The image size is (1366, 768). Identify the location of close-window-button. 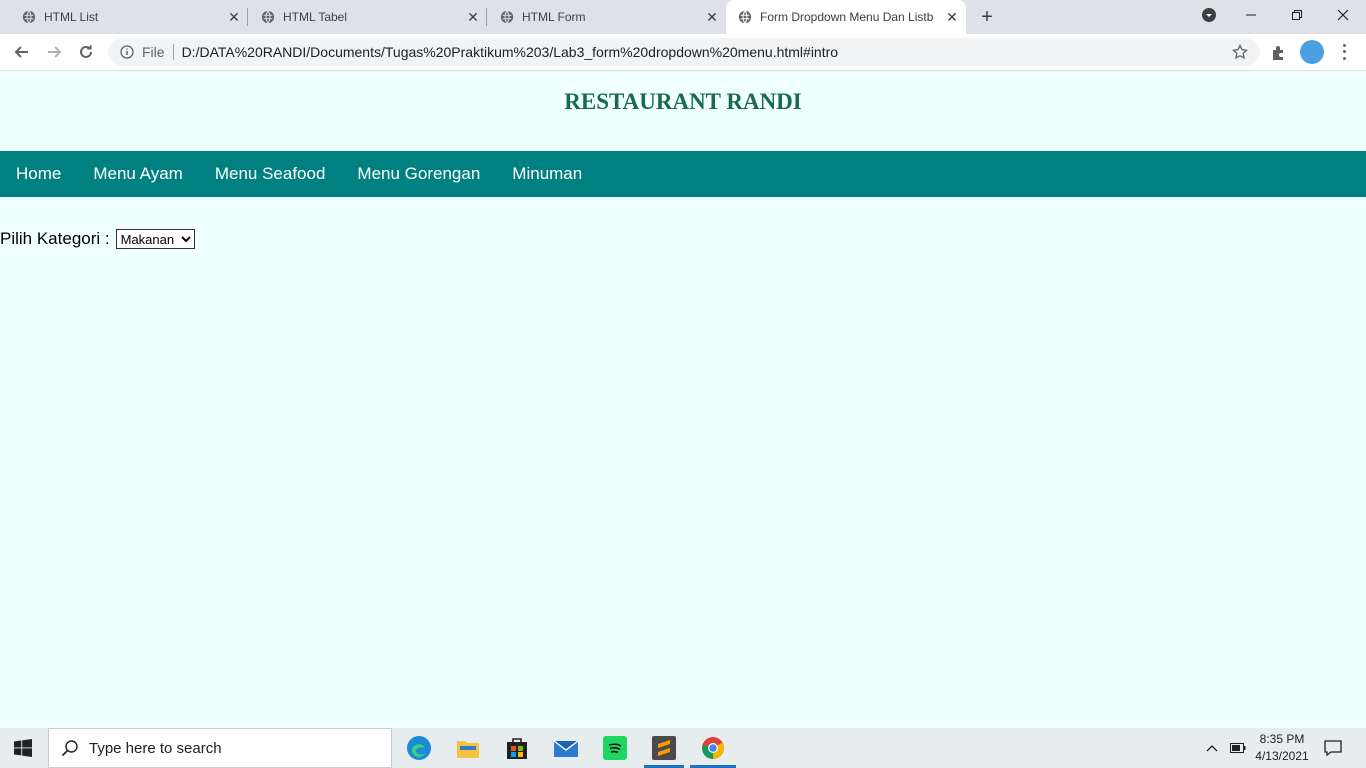
(1343, 15).